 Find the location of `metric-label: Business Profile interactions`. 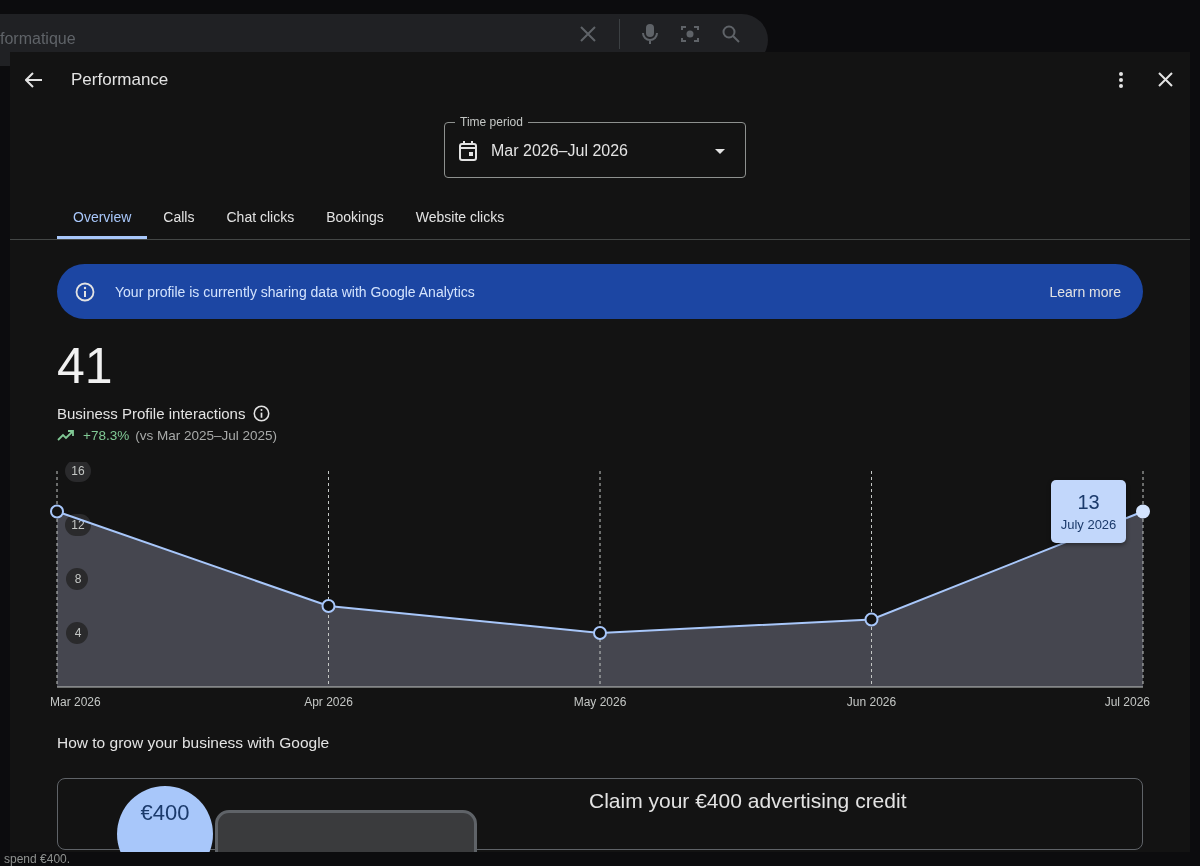

metric-label: Business Profile interactions is located at coordinates (151, 413).